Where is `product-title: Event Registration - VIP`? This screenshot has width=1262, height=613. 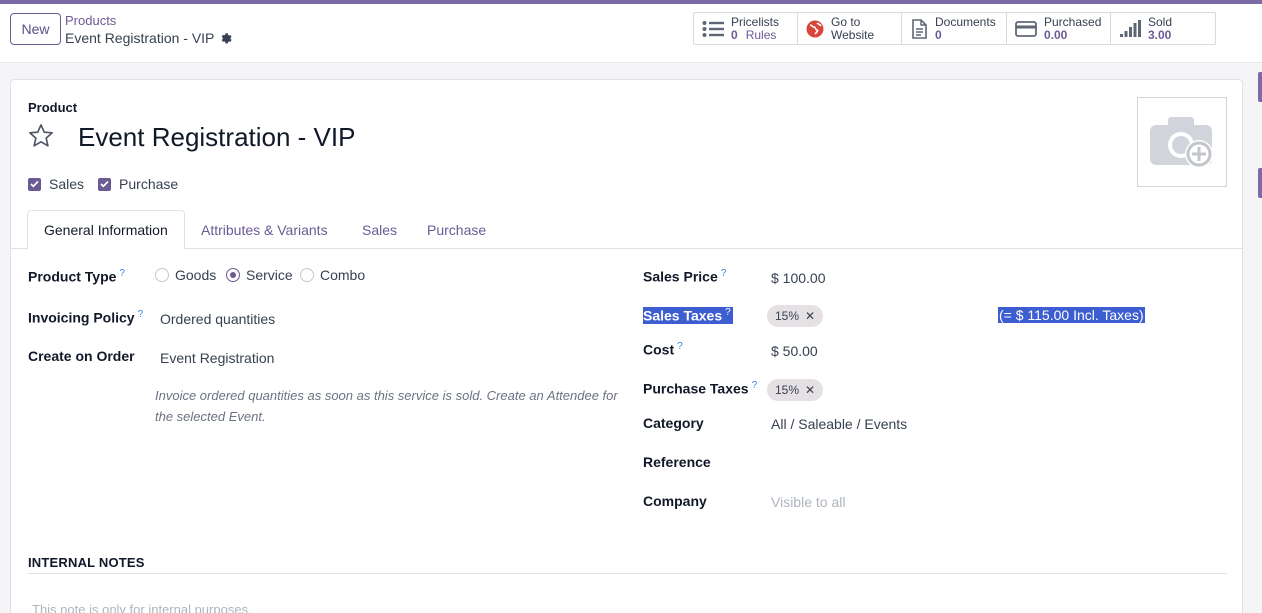 product-title: Event Registration - VIP is located at coordinates (216, 137).